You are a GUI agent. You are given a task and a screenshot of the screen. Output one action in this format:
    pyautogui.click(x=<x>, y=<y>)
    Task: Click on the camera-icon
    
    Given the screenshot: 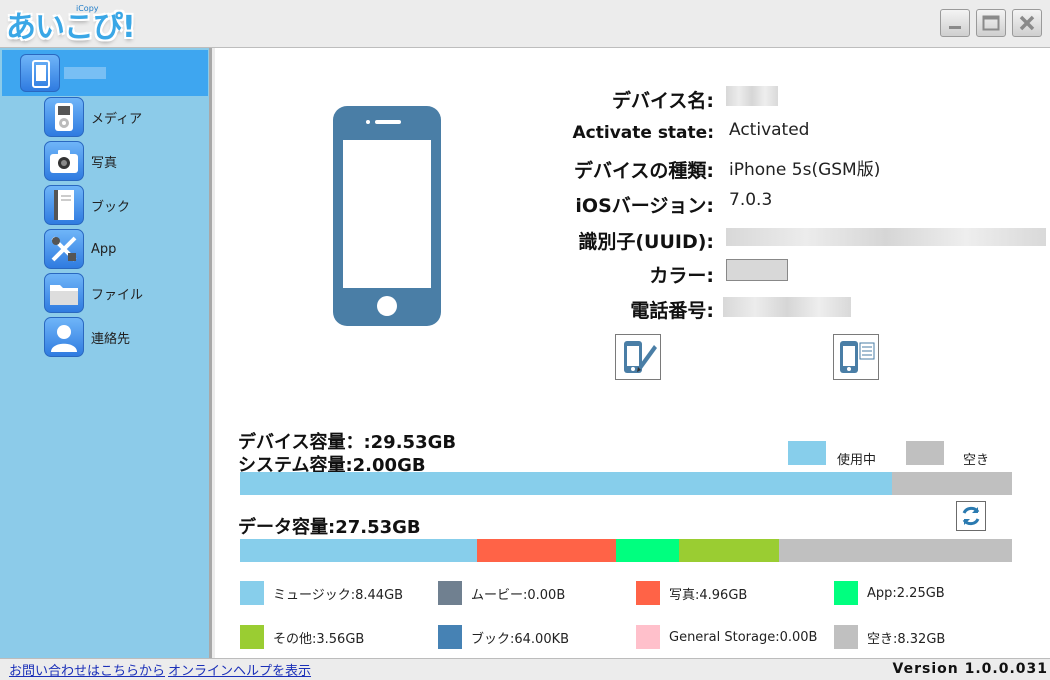 What is the action you would take?
    pyautogui.click(x=64, y=161)
    